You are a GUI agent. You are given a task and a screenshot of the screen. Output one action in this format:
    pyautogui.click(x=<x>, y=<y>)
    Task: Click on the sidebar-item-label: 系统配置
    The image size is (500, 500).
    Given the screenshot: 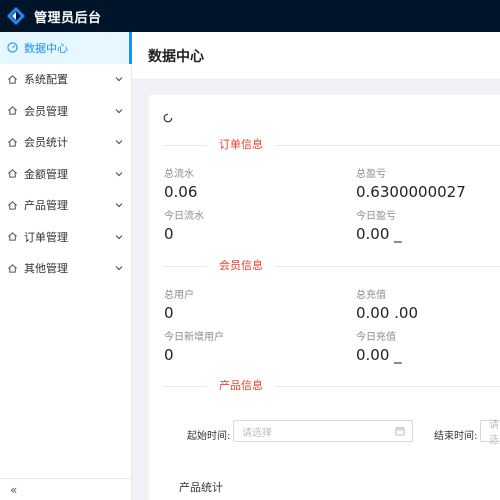 What is the action you would take?
    pyautogui.click(x=46, y=80)
    